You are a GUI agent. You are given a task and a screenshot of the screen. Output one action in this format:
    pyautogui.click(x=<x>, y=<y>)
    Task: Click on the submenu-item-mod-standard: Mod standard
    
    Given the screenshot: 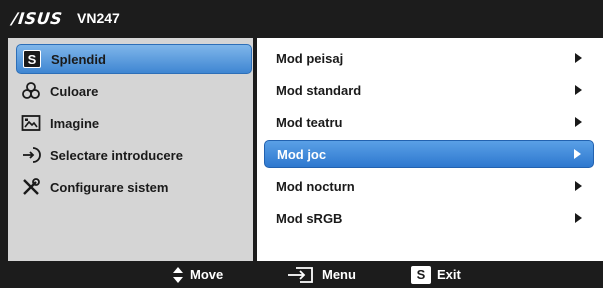 What is the action you would take?
    pyautogui.click(x=429, y=90)
    